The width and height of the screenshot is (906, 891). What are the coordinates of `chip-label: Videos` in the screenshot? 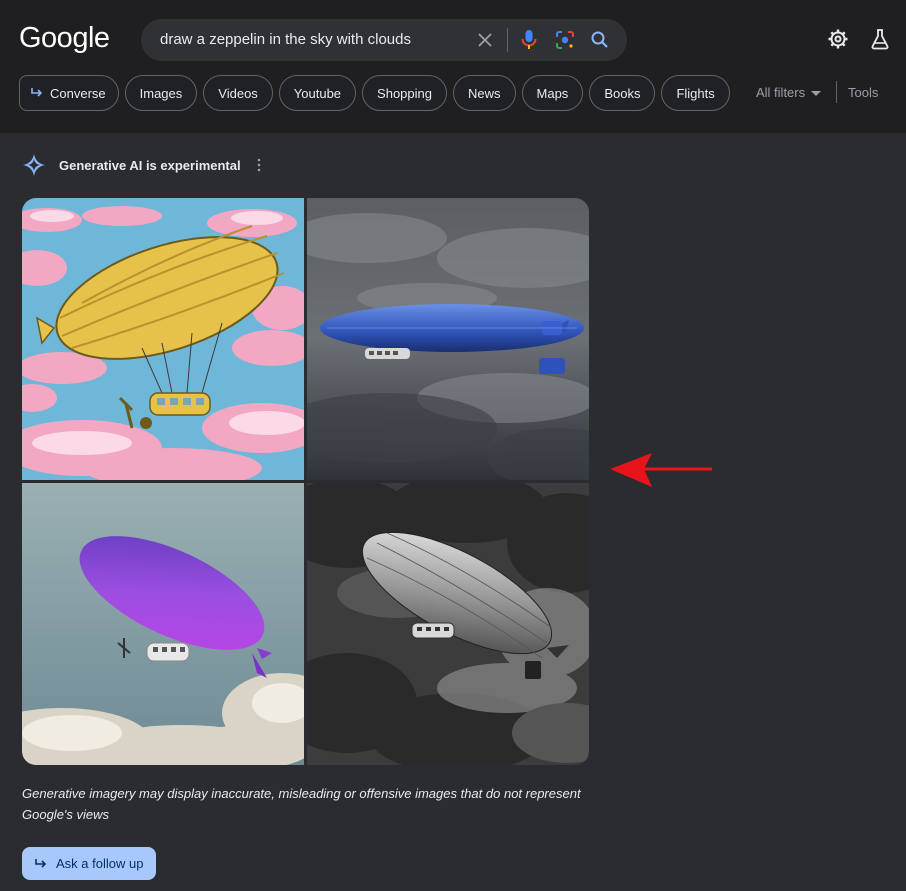 It's located at (238, 93).